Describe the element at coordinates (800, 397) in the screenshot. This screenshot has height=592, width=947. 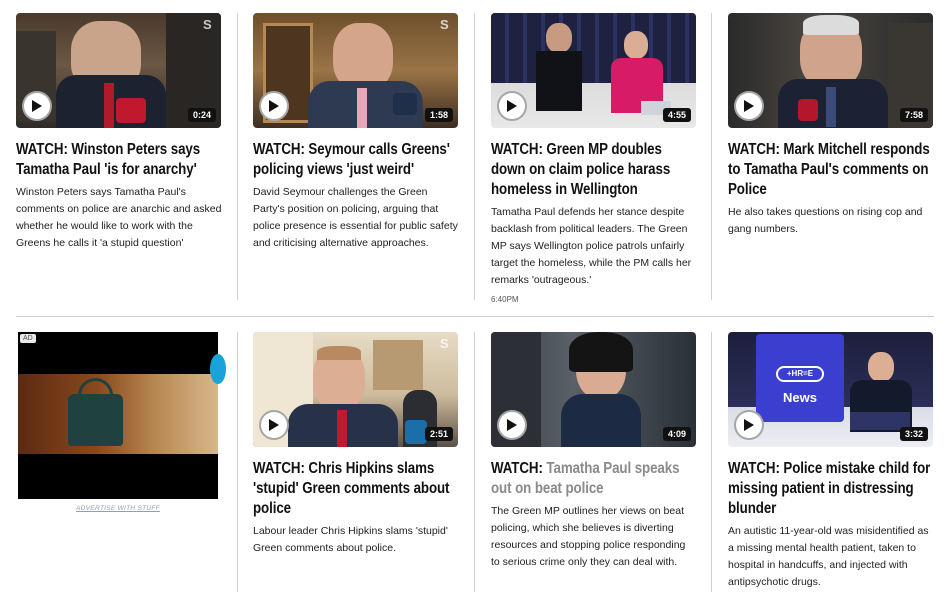
I see `tv-news-logo: News` at that location.